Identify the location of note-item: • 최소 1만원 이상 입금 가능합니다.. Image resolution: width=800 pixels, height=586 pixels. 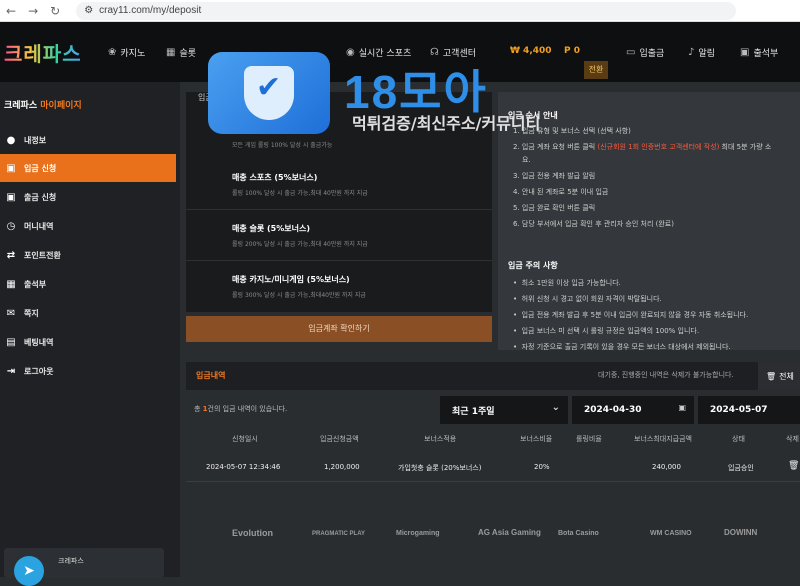
(567, 283).